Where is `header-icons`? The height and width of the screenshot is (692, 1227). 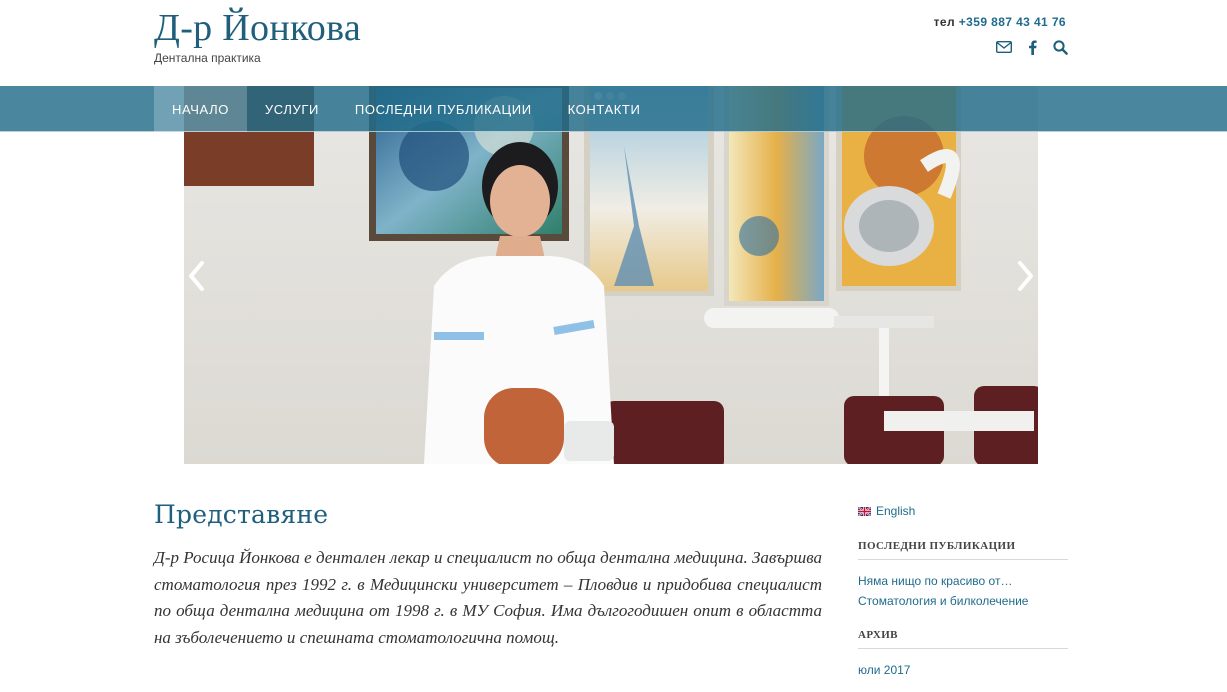
header-icons is located at coordinates (1032, 47).